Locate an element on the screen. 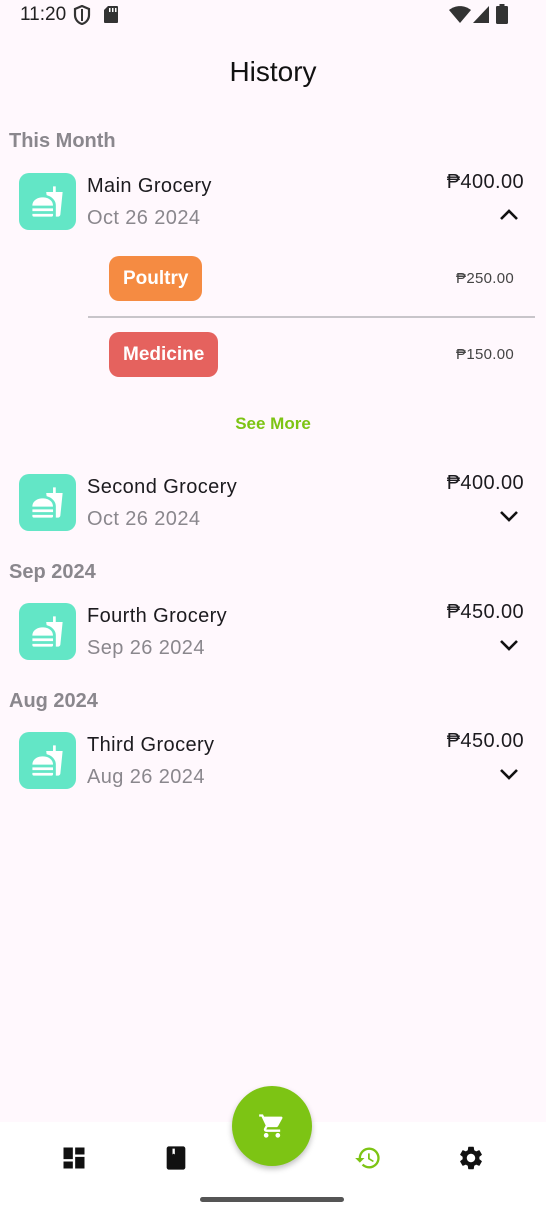 The image size is (546, 1212). entry-date: Sep 26 2024 is located at coordinates (146, 648).